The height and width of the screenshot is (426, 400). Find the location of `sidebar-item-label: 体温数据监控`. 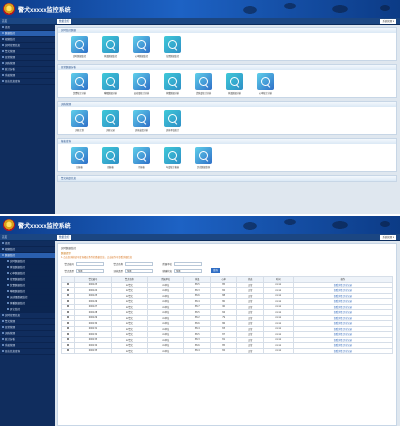

sidebar-item-label: 体温数据监控 is located at coordinates (18, 267).